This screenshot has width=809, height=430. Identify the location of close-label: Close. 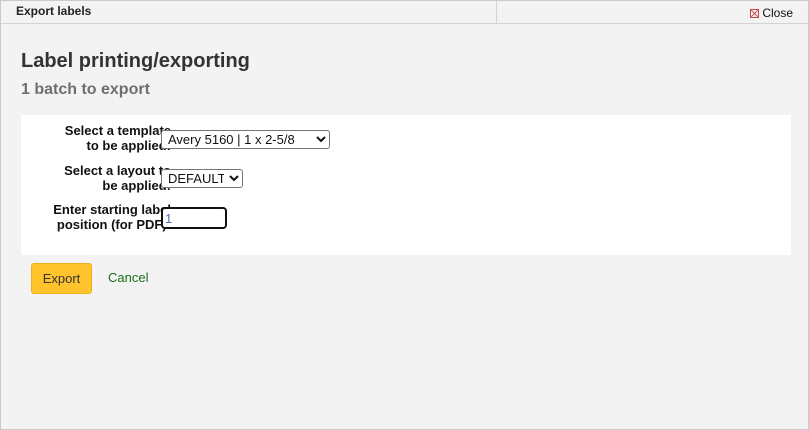
(777, 13).